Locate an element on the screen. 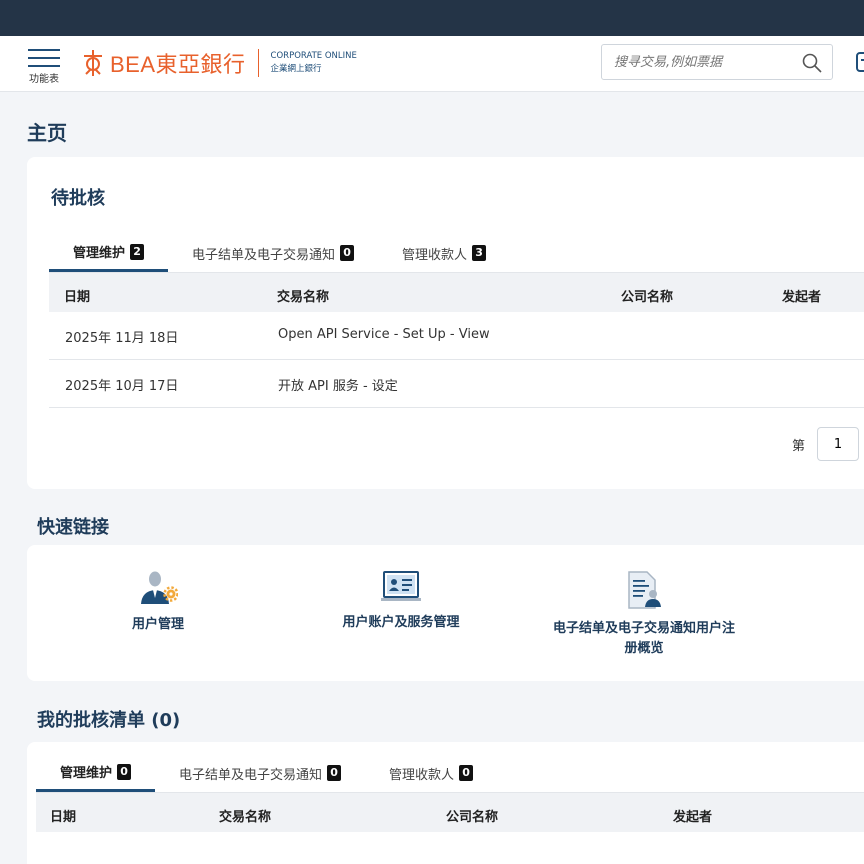 This screenshot has height=864, width=864. logo-text: BEA東亞銀行 is located at coordinates (178, 64).